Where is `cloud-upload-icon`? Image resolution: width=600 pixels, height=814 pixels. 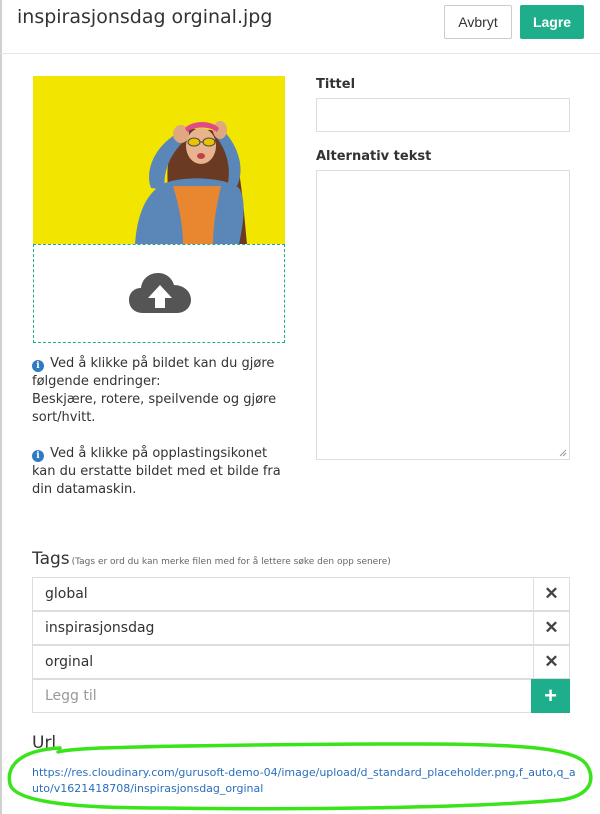
cloud-upload-icon is located at coordinates (160, 293).